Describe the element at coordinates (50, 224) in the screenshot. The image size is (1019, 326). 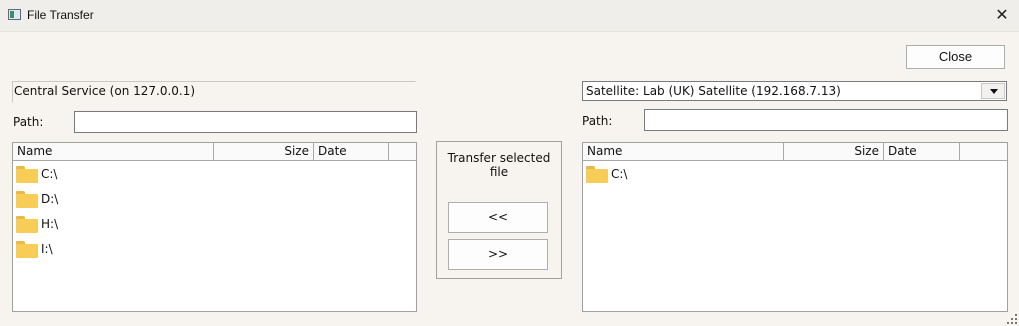
I see `list-item-label: H:\` at that location.